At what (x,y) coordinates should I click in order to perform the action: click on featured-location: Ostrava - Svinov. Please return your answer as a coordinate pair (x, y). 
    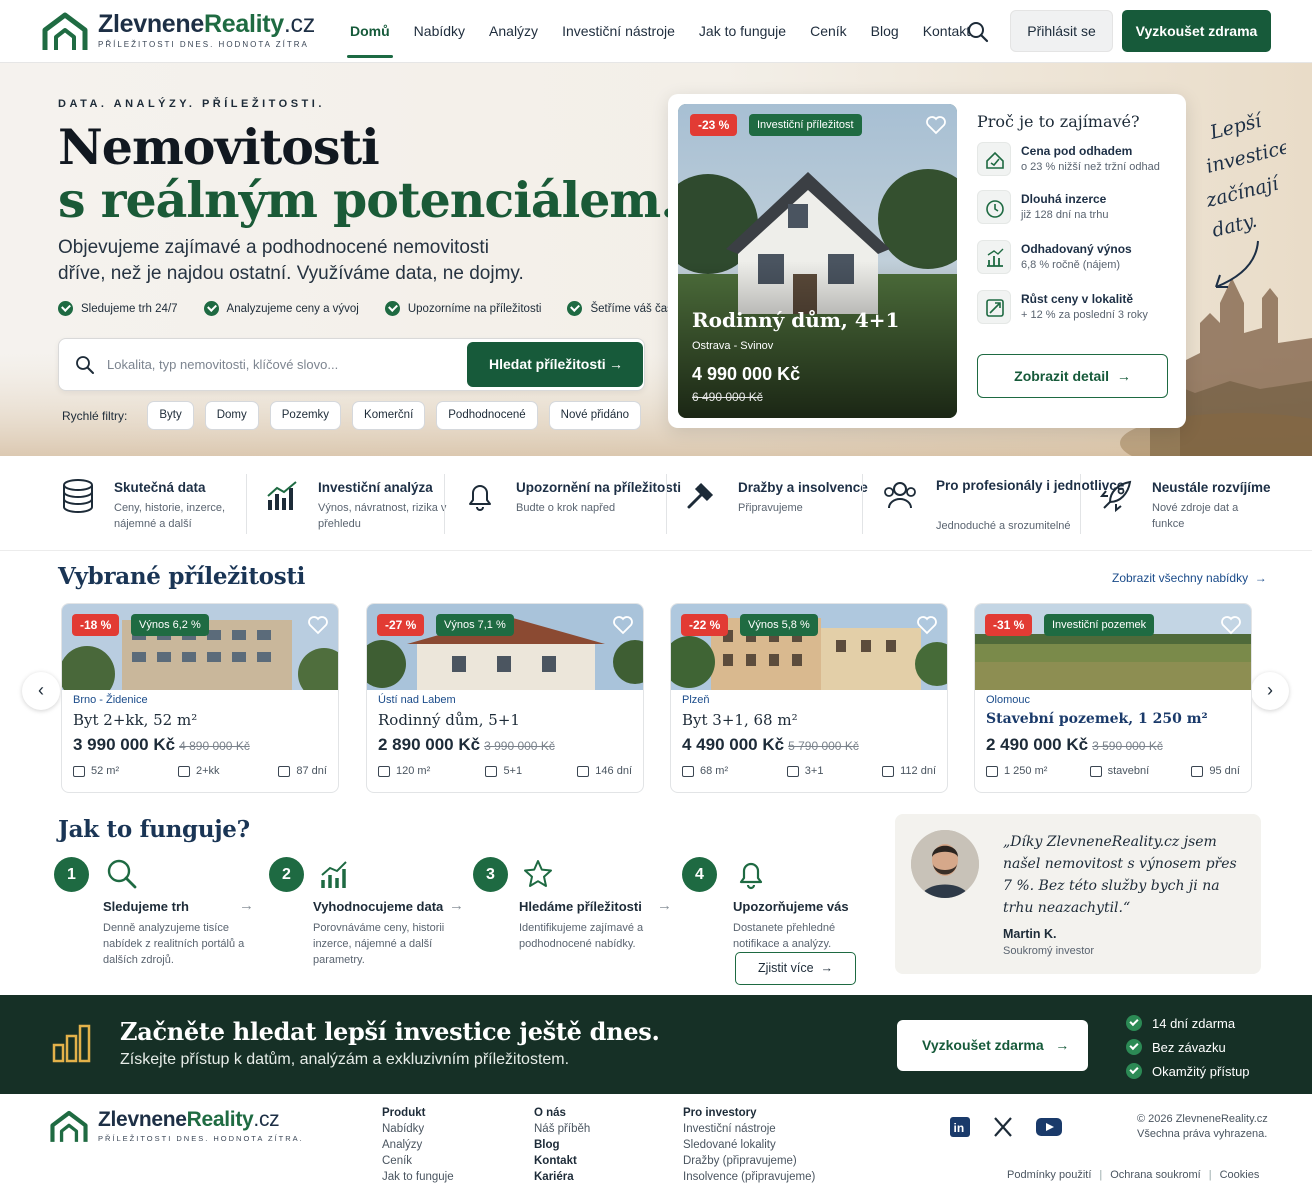
    Looking at the image, I should click on (733, 346).